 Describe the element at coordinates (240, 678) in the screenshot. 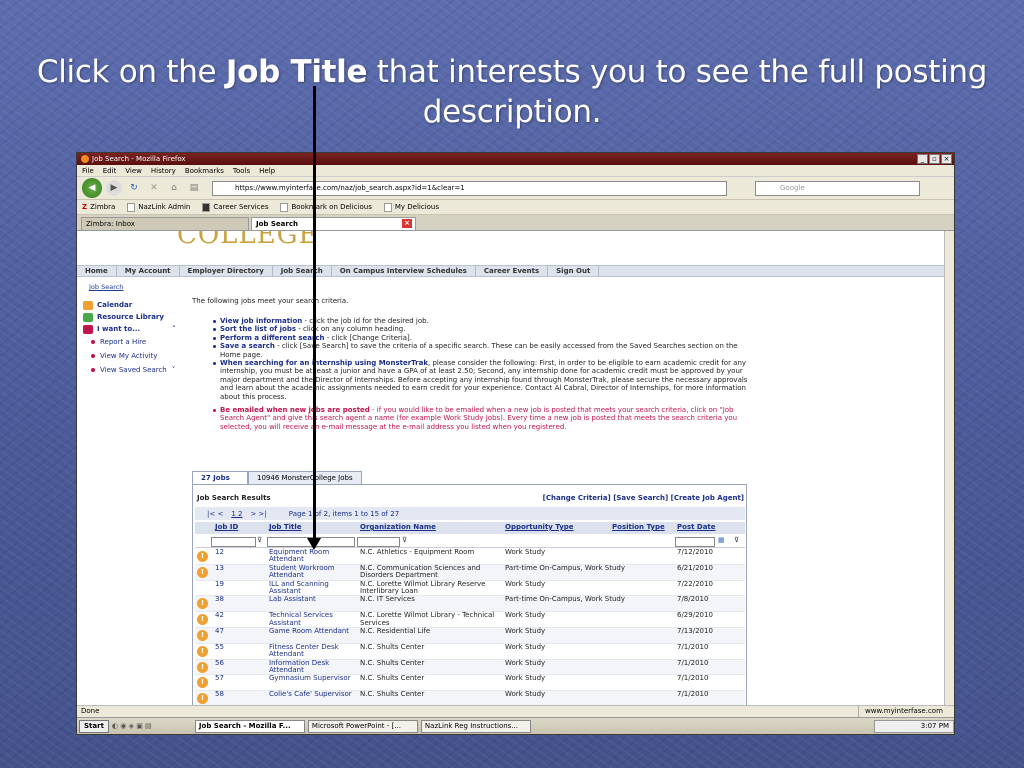

I see `job-id-link: 57` at that location.